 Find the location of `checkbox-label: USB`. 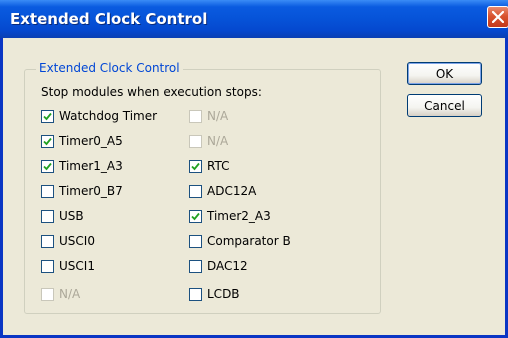

checkbox-label: USB is located at coordinates (71, 216).